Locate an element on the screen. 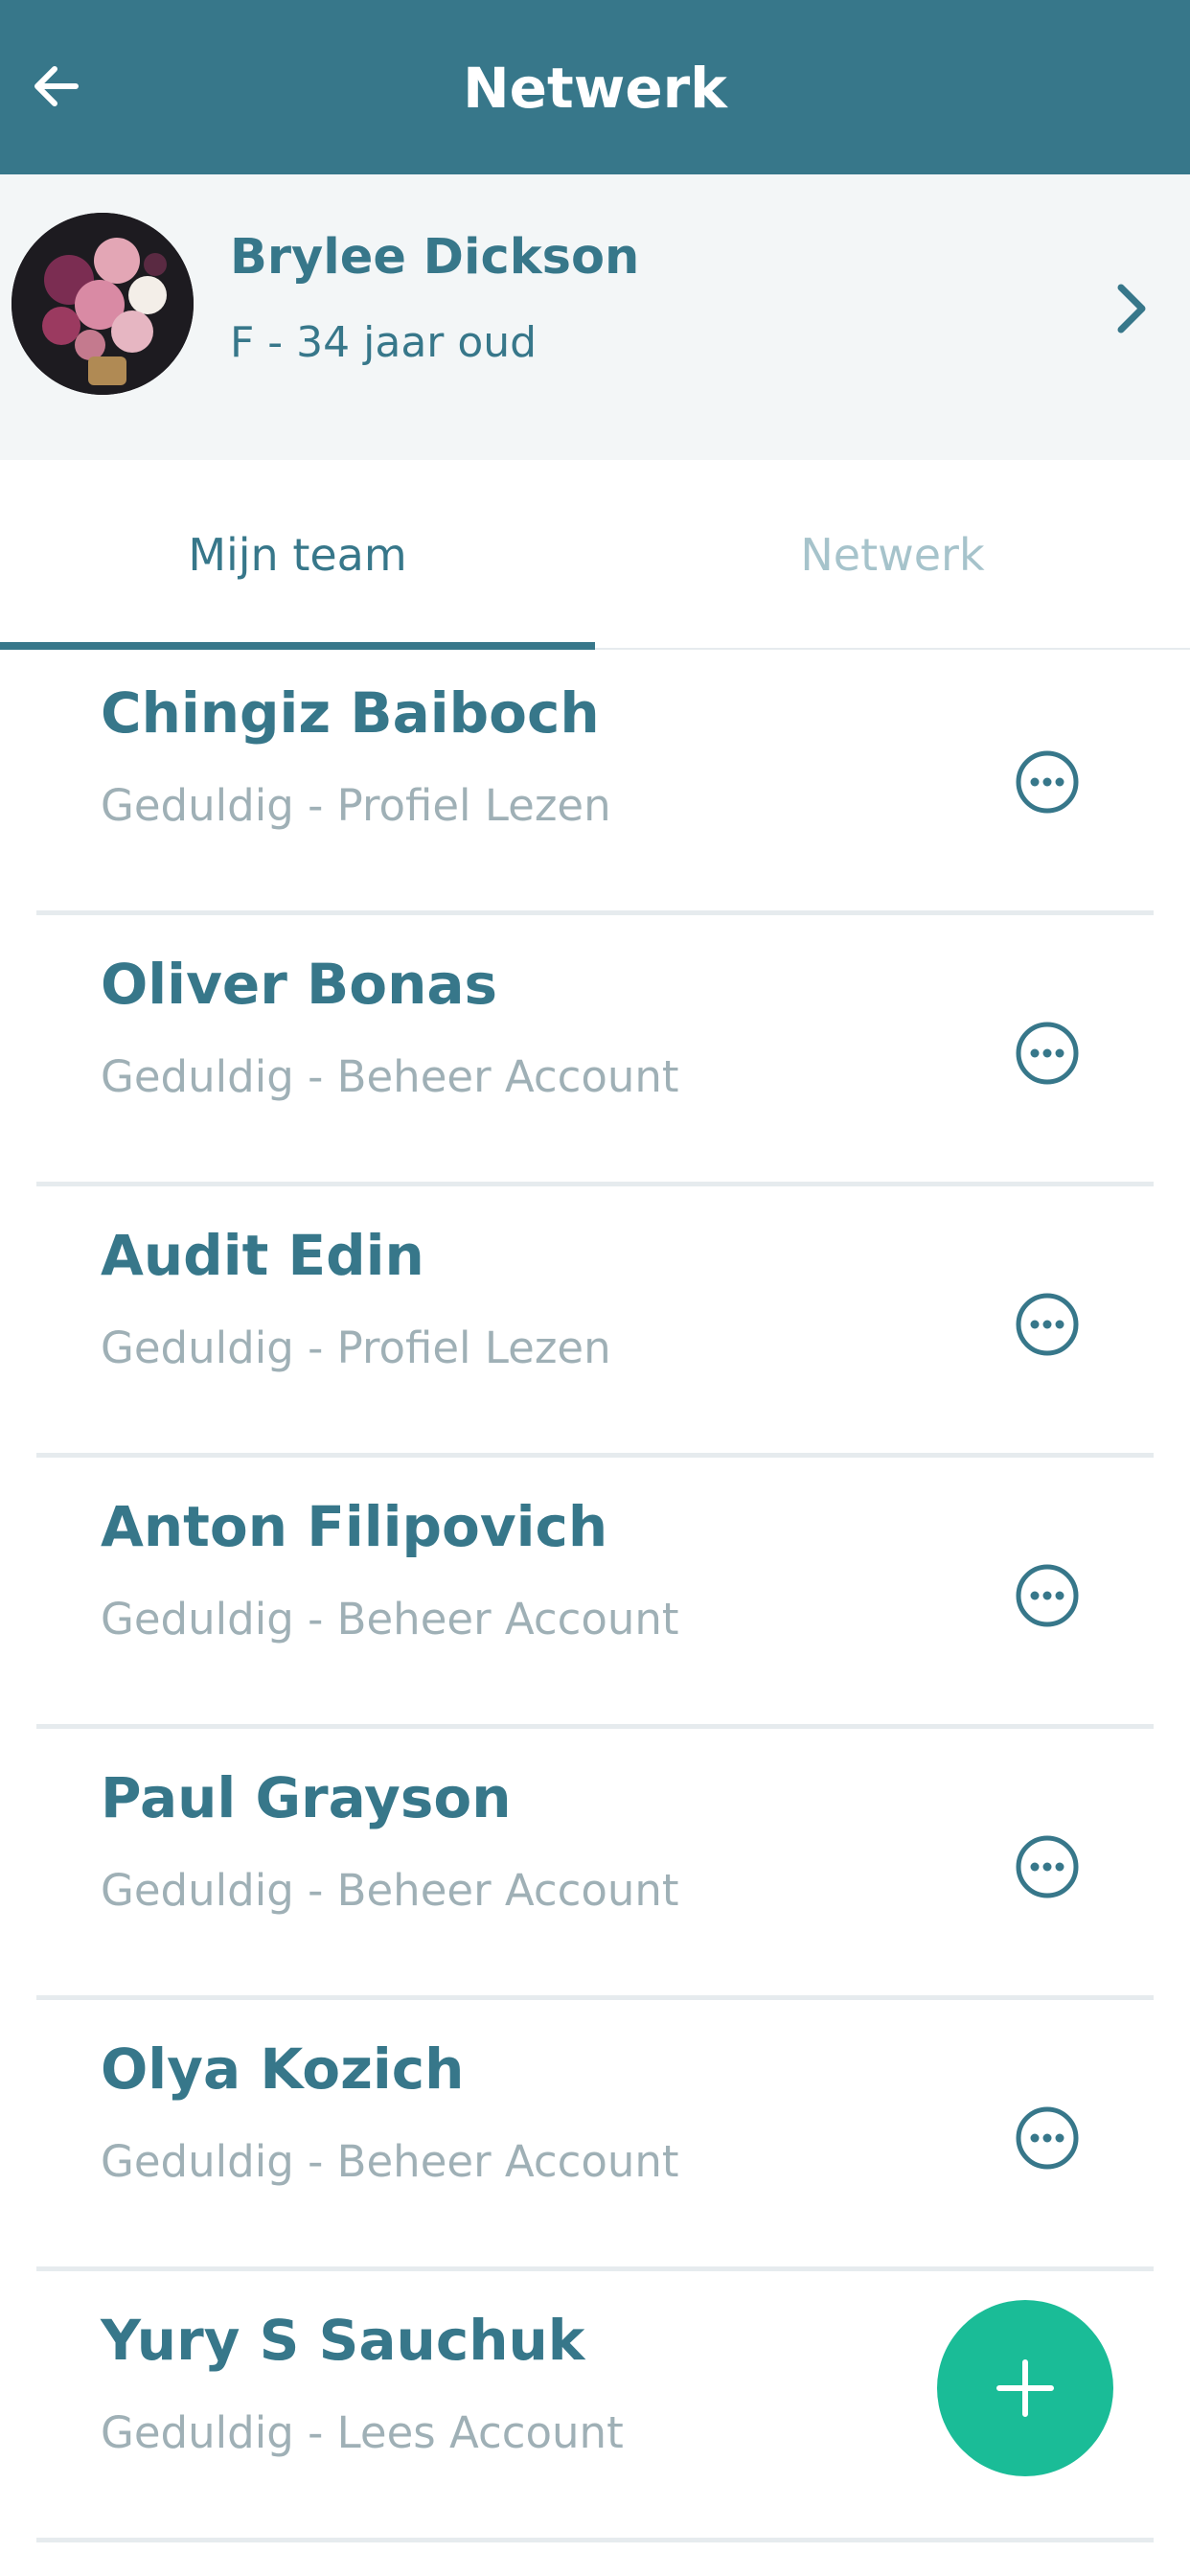  profile-name: Brylee Dickson is located at coordinates (435, 257).